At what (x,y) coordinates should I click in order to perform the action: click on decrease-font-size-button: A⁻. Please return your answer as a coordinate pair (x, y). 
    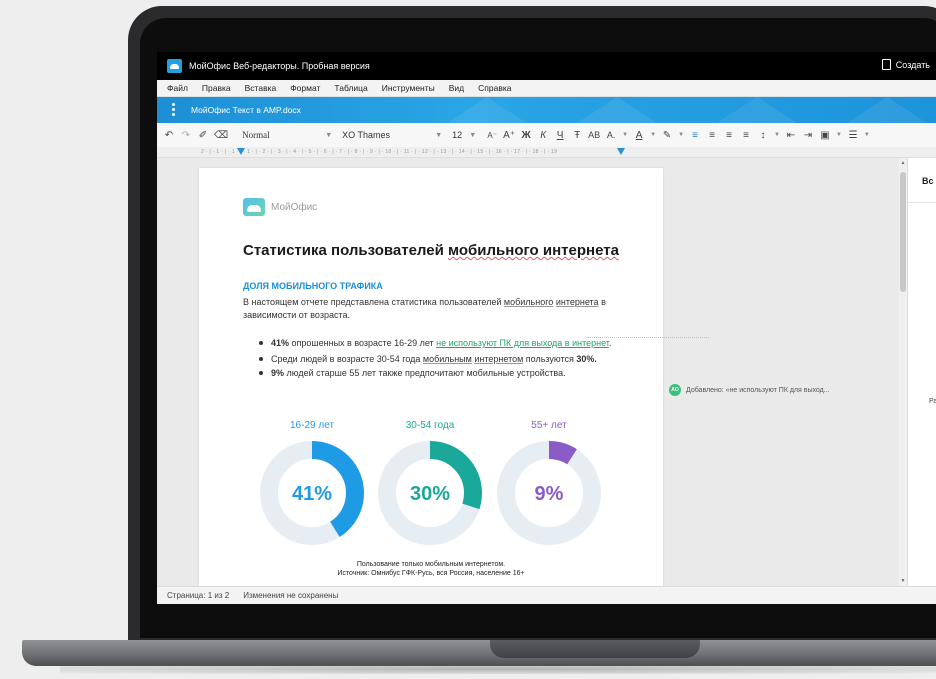
    Looking at the image, I should click on (492, 135).